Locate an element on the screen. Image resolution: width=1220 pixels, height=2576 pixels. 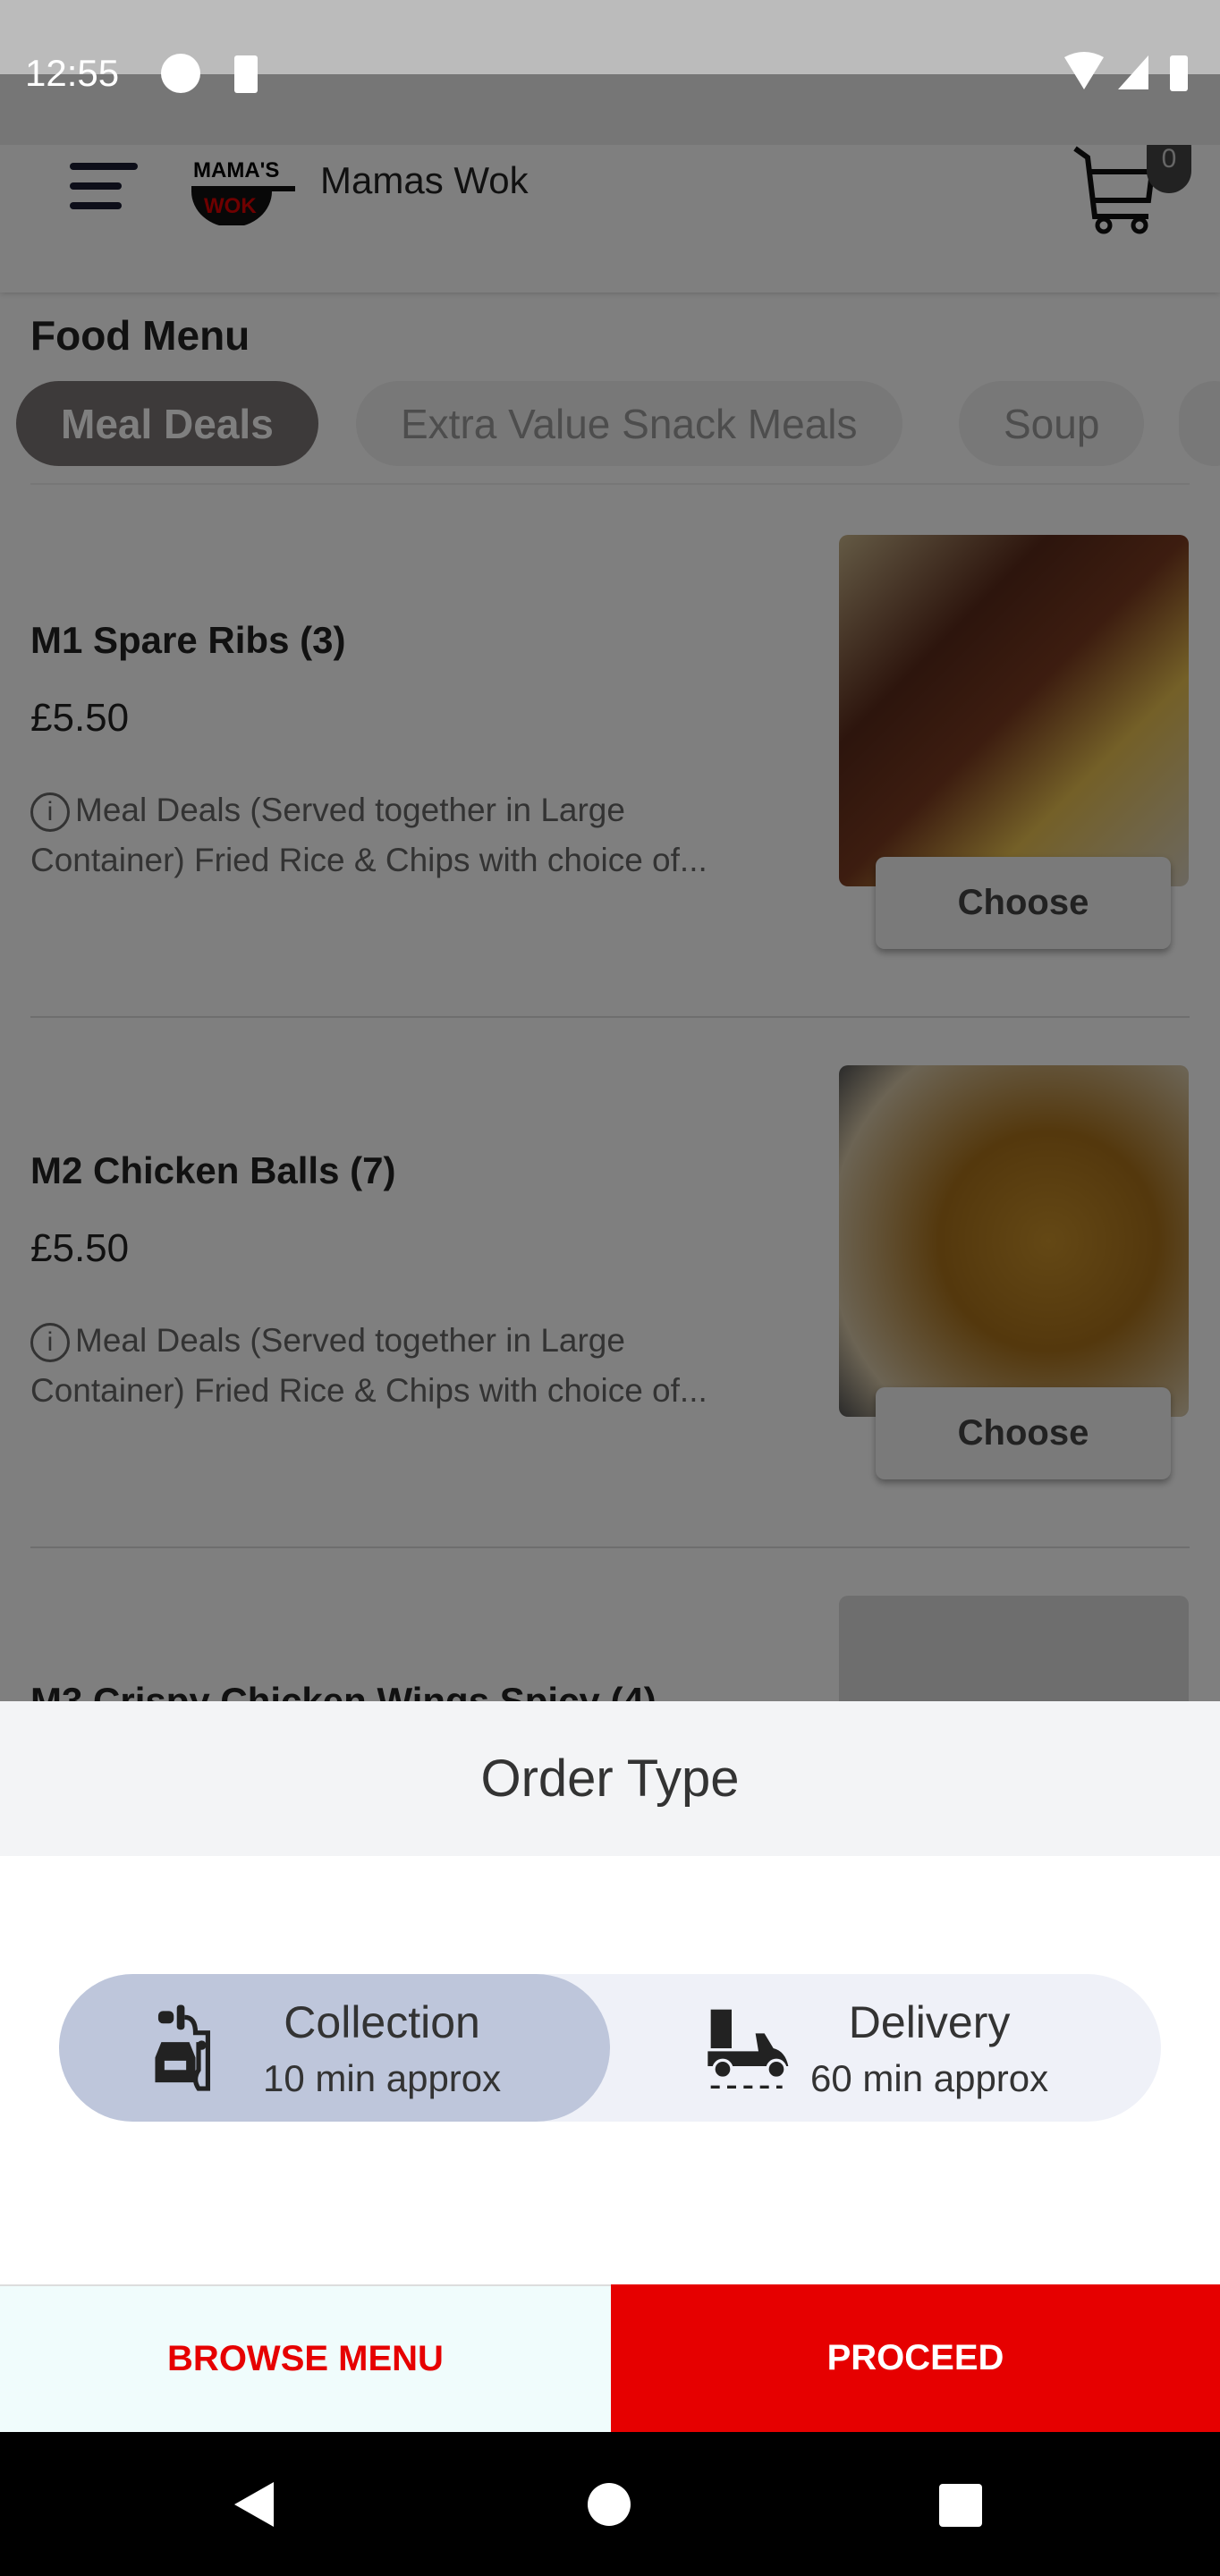
proceed-button: PROCEED is located at coordinates (915, 2358).